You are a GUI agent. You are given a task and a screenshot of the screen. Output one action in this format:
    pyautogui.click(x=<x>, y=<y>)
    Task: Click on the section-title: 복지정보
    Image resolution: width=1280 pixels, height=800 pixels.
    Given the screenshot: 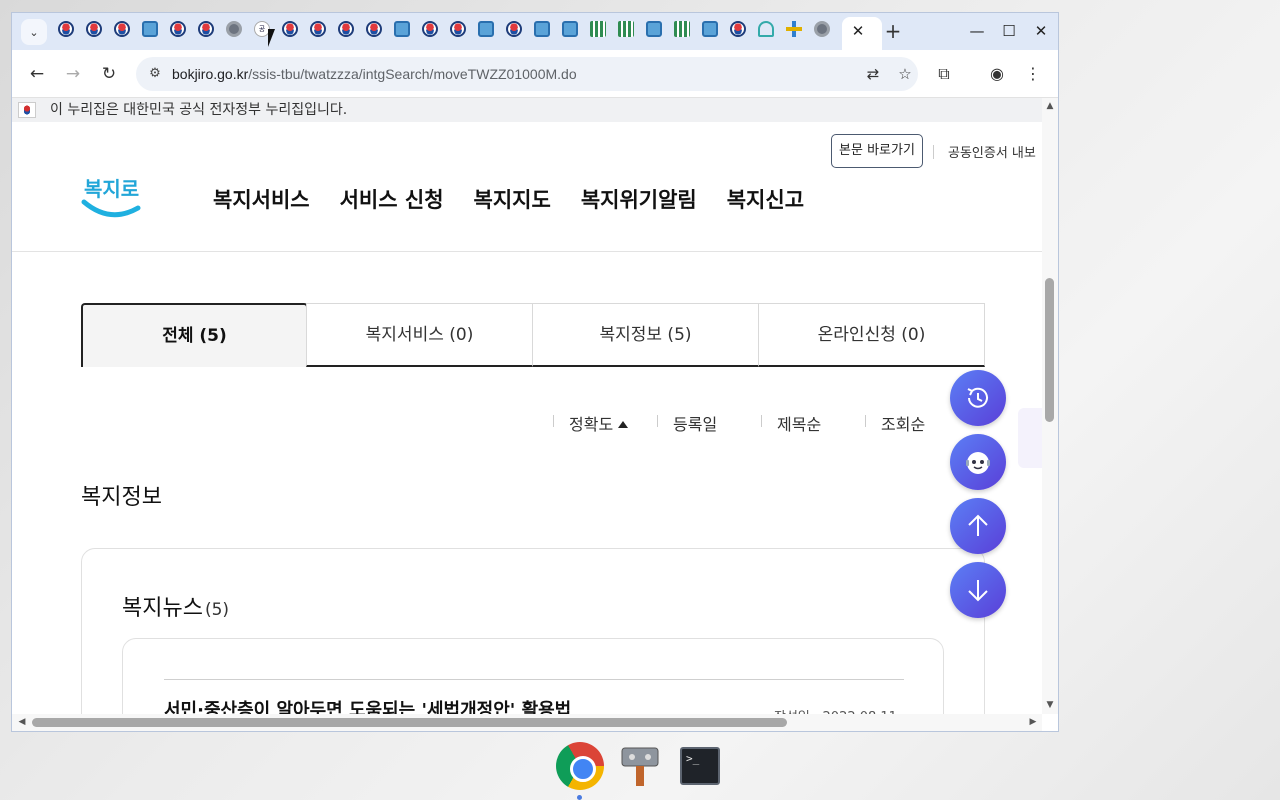 What is the action you would take?
    pyautogui.click(x=121, y=497)
    